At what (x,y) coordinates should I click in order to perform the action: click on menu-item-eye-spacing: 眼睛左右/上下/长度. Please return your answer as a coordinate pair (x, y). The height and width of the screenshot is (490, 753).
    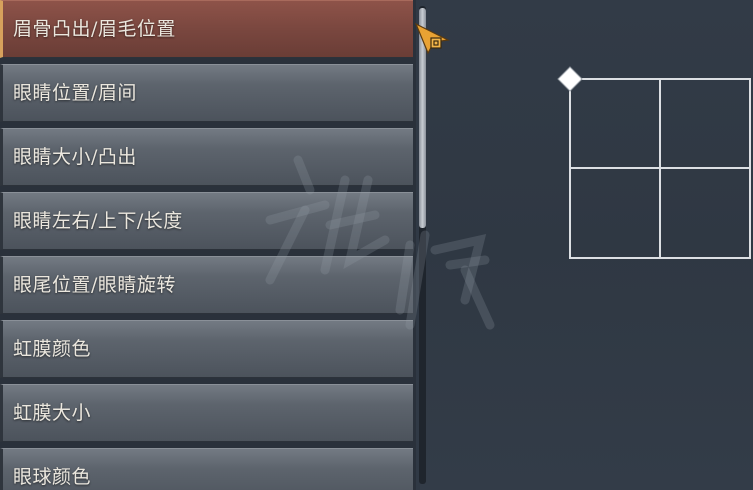
    Looking at the image, I should click on (206, 221).